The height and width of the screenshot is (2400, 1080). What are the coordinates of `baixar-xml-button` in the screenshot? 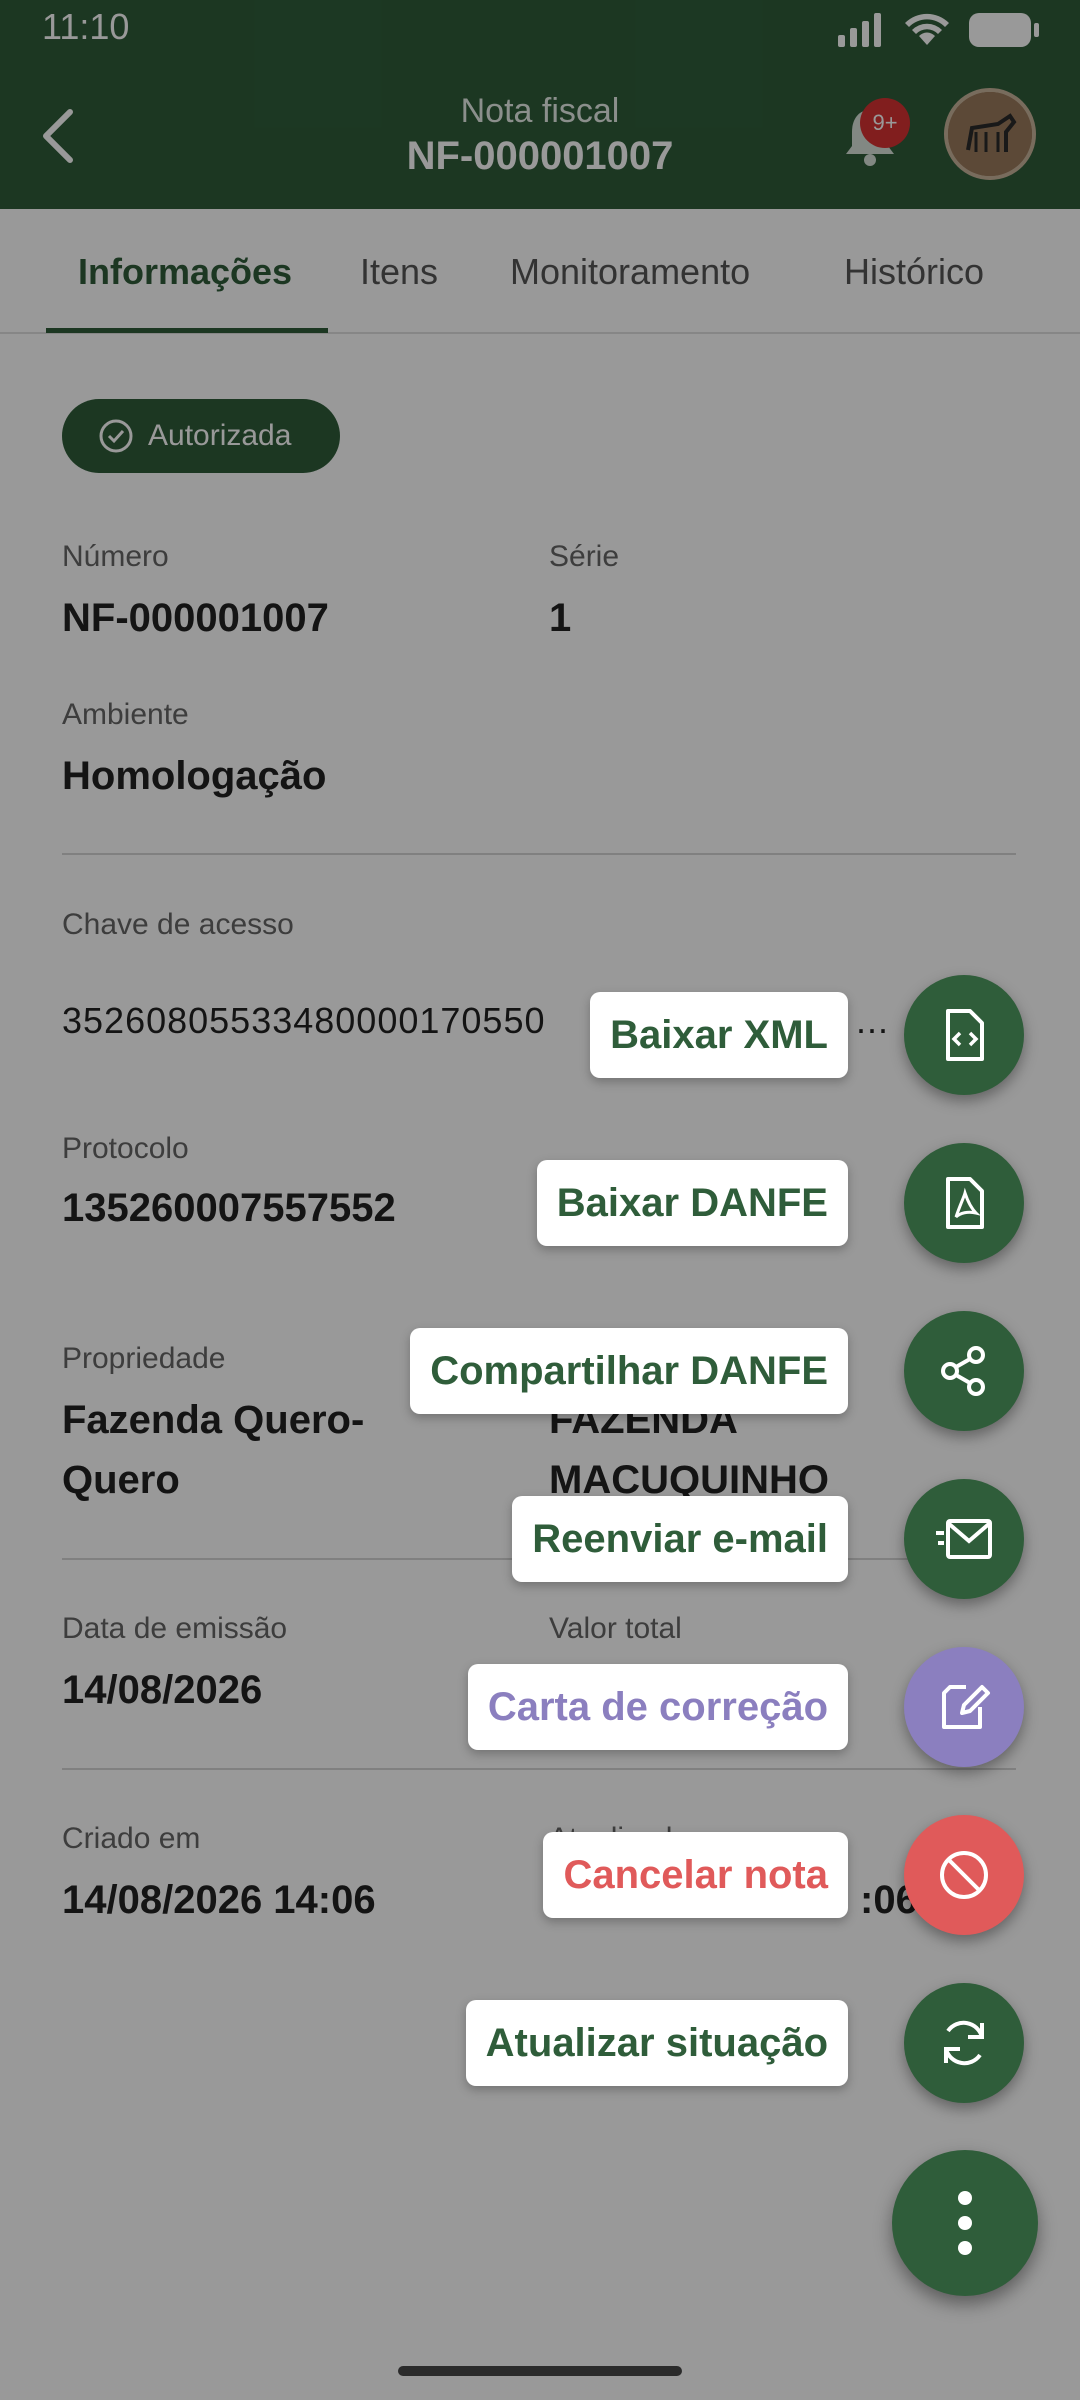 It's located at (964, 1035).